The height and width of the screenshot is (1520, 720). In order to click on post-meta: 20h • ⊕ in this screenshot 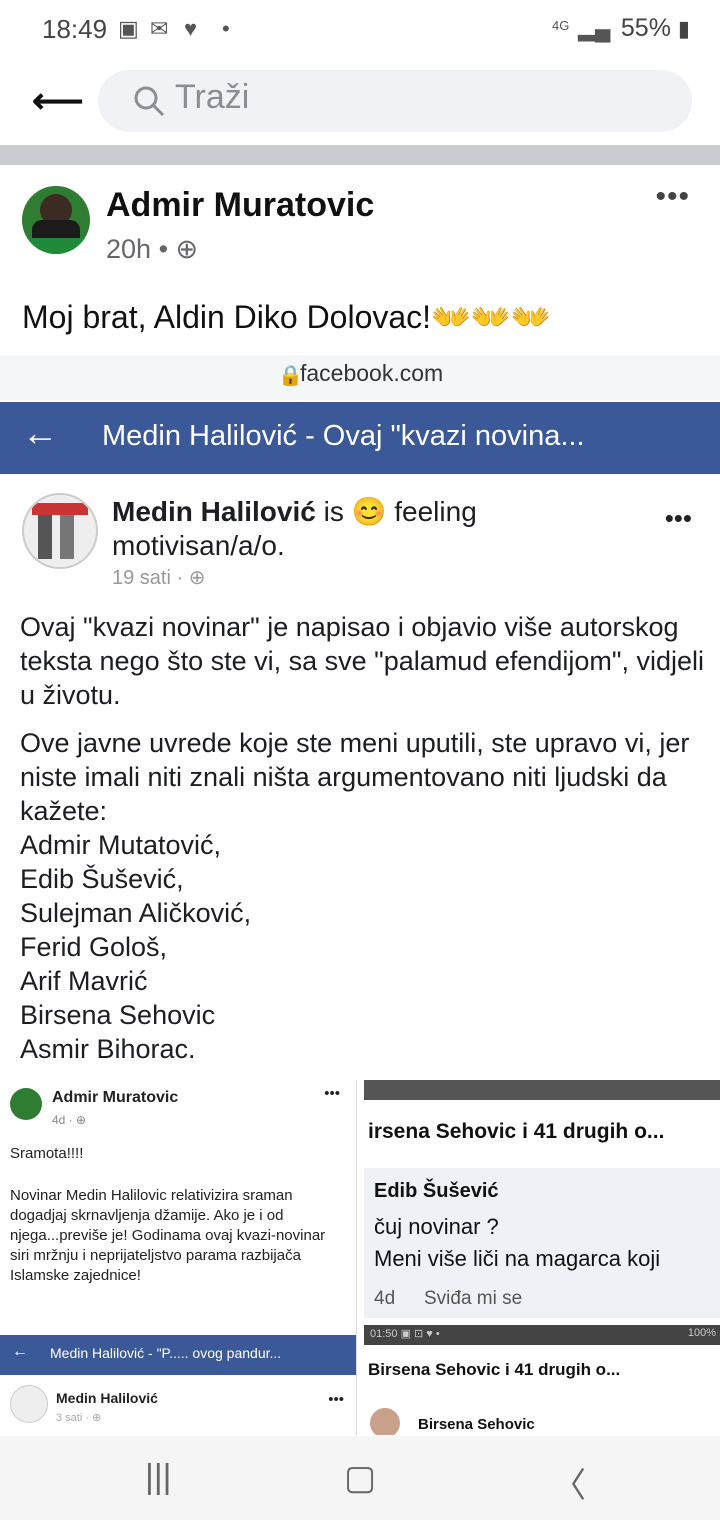, I will do `click(152, 249)`.